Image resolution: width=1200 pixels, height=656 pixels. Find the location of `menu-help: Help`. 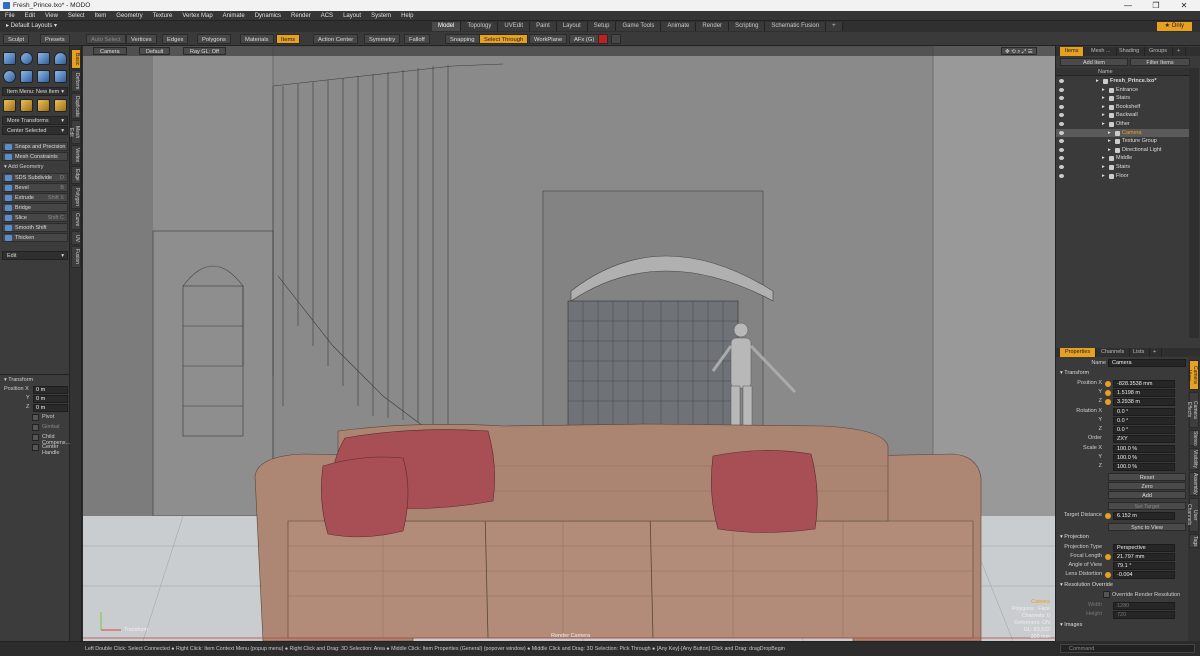

menu-help: Help is located at coordinates (407, 16).